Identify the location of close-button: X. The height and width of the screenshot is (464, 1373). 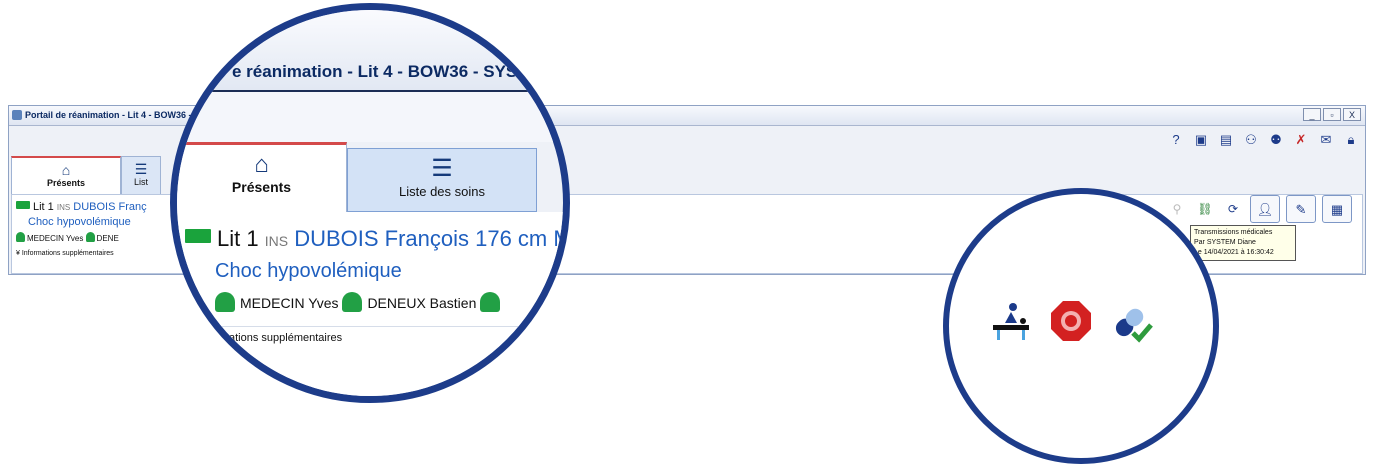
(1352, 114).